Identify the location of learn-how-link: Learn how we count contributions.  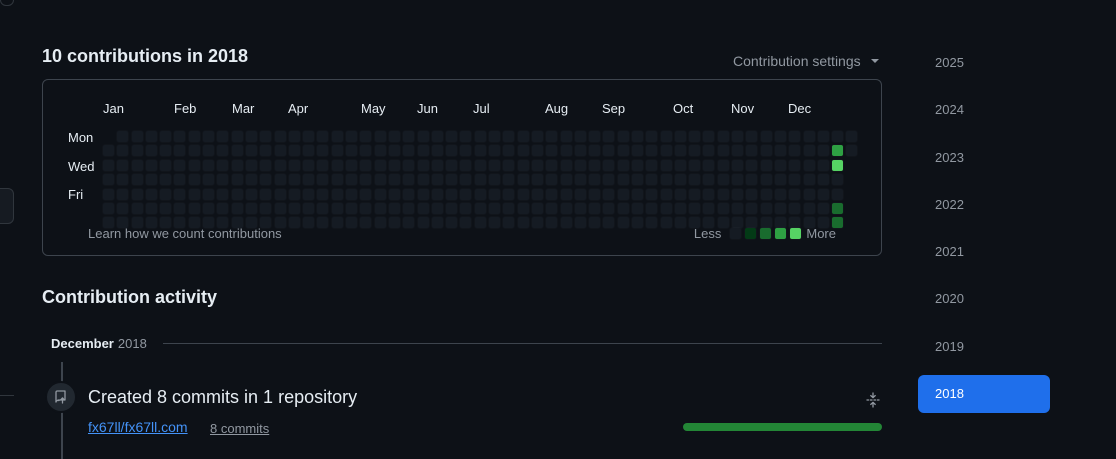
(185, 233).